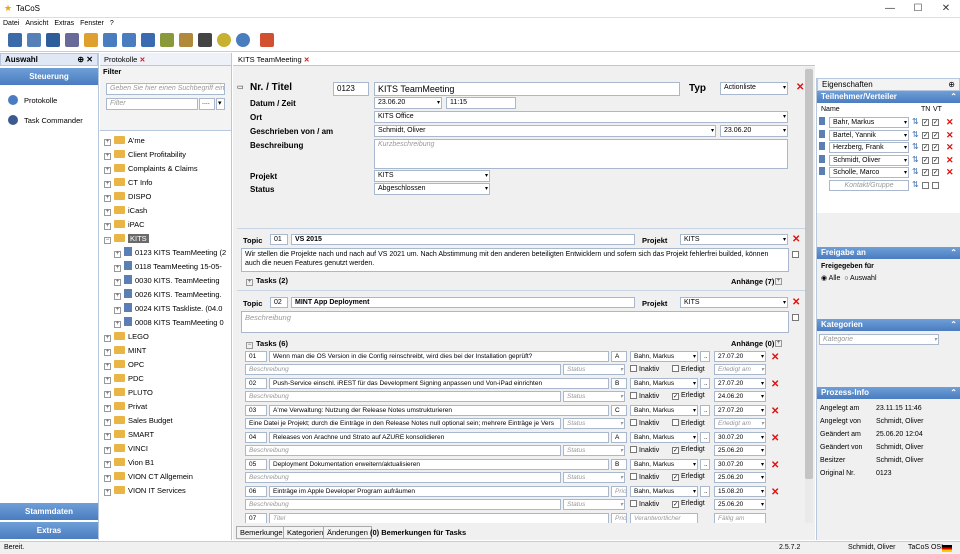 This screenshot has height=554, width=960. What do you see at coordinates (142, 60) in the screenshot?
I see `close-tab-icon: ✕` at bounding box center [142, 60].